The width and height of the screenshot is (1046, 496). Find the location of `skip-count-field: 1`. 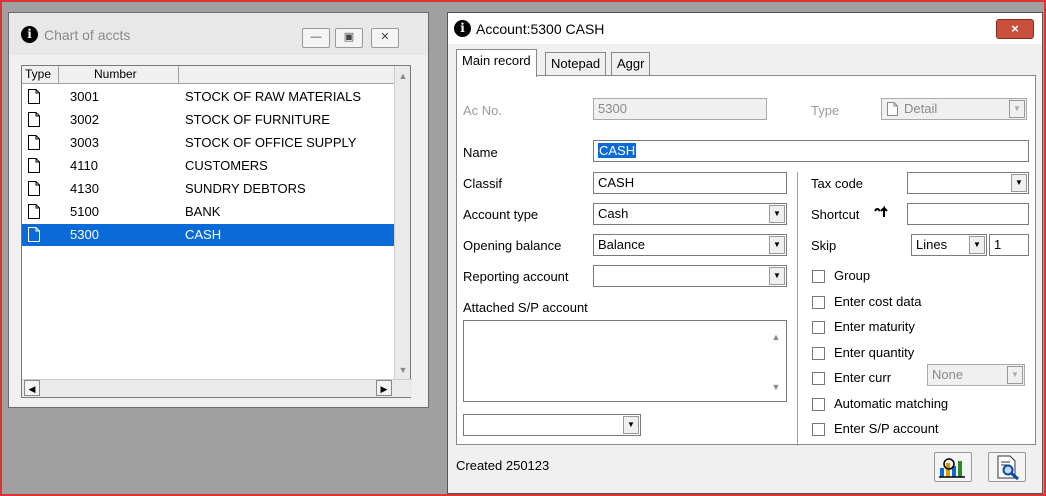

skip-count-field: 1 is located at coordinates (1009, 245).